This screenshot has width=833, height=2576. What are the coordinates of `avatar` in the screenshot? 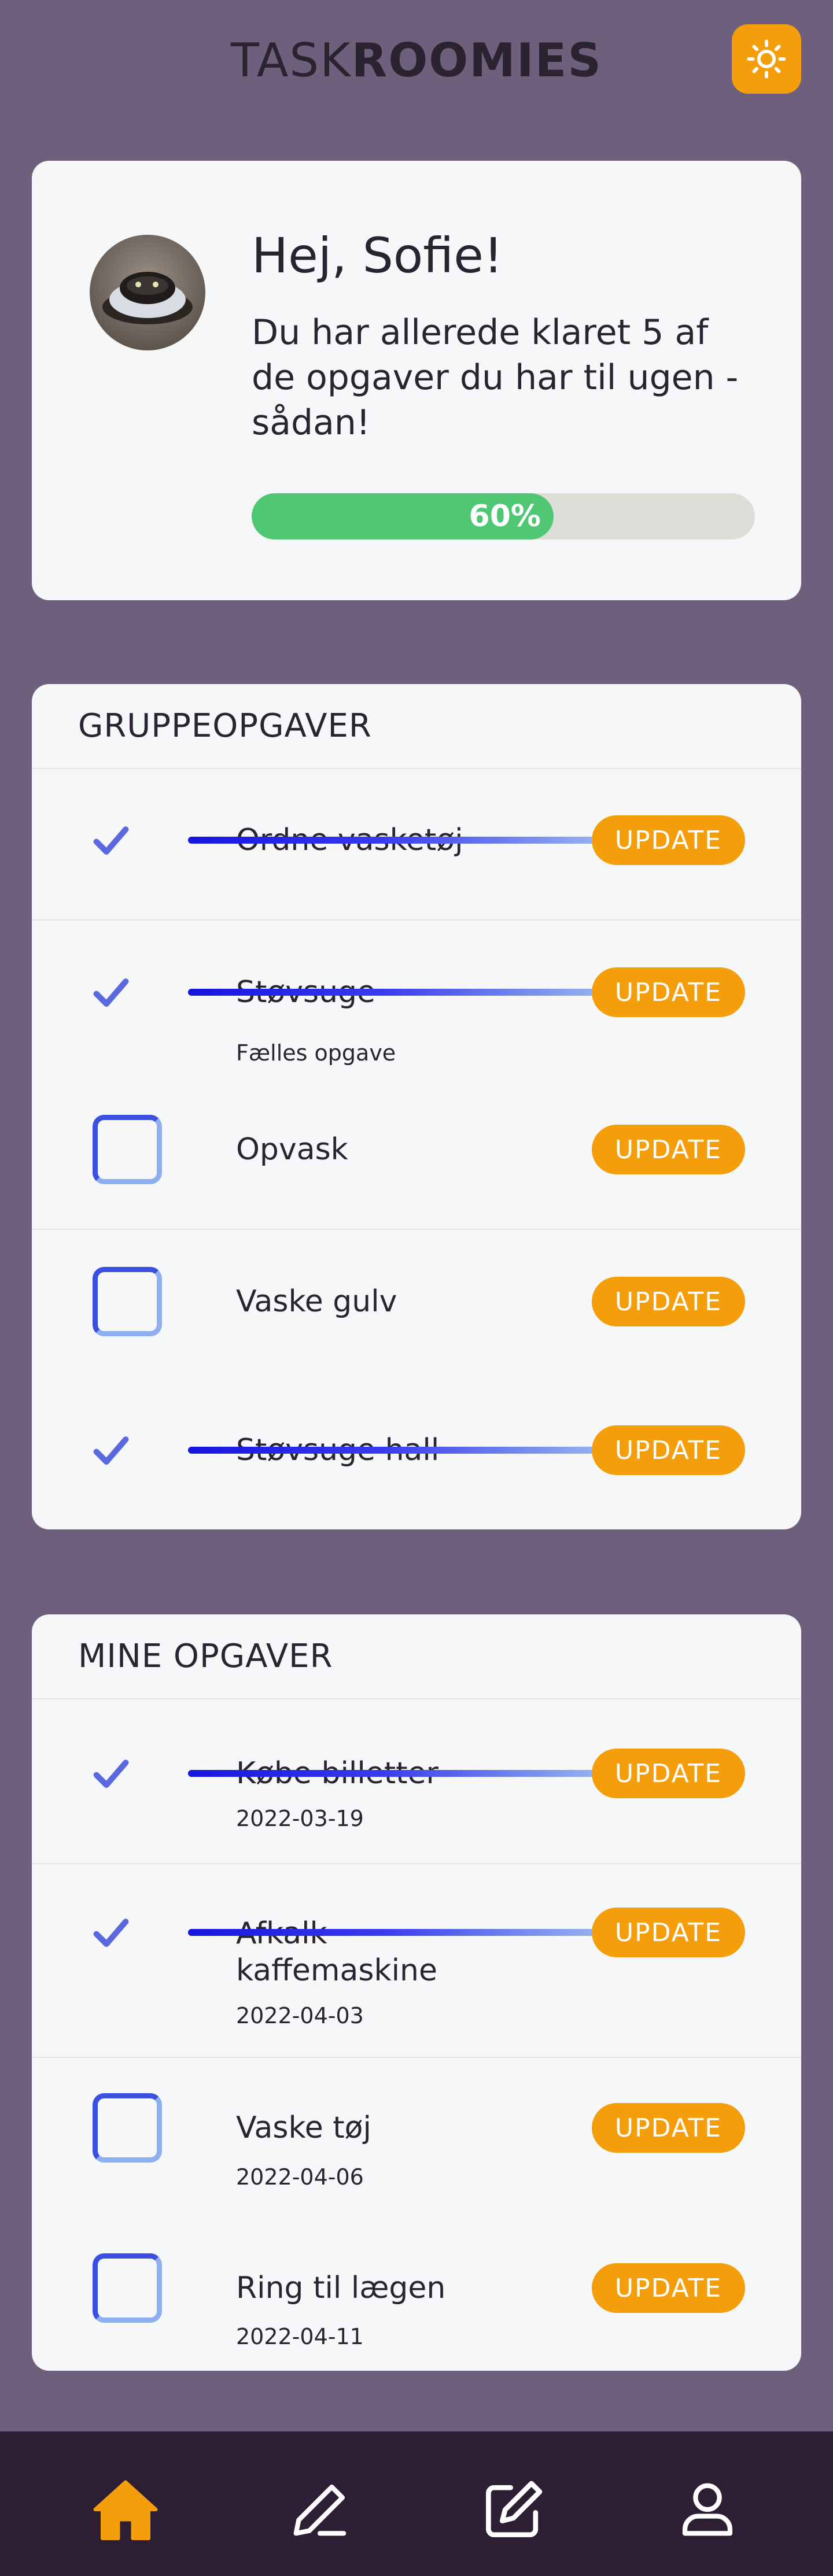 It's located at (148, 292).